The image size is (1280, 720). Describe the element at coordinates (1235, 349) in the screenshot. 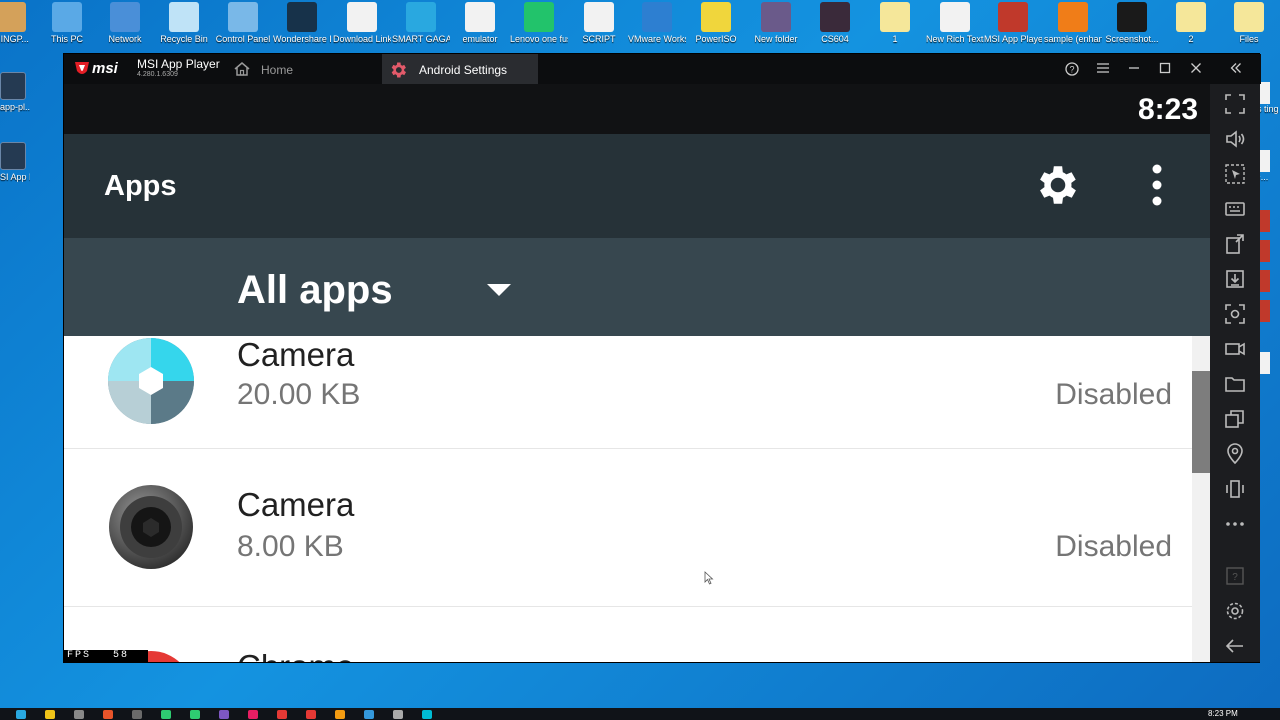

I see `record-button` at that location.